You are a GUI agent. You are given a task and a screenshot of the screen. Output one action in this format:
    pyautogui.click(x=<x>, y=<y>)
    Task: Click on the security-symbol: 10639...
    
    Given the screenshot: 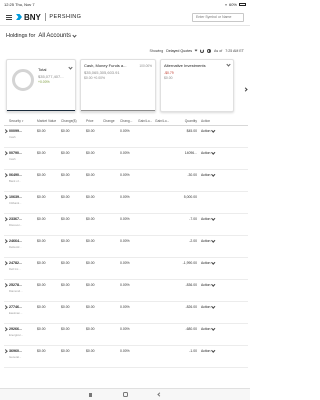 What is the action you would take?
    pyautogui.click(x=23, y=197)
    